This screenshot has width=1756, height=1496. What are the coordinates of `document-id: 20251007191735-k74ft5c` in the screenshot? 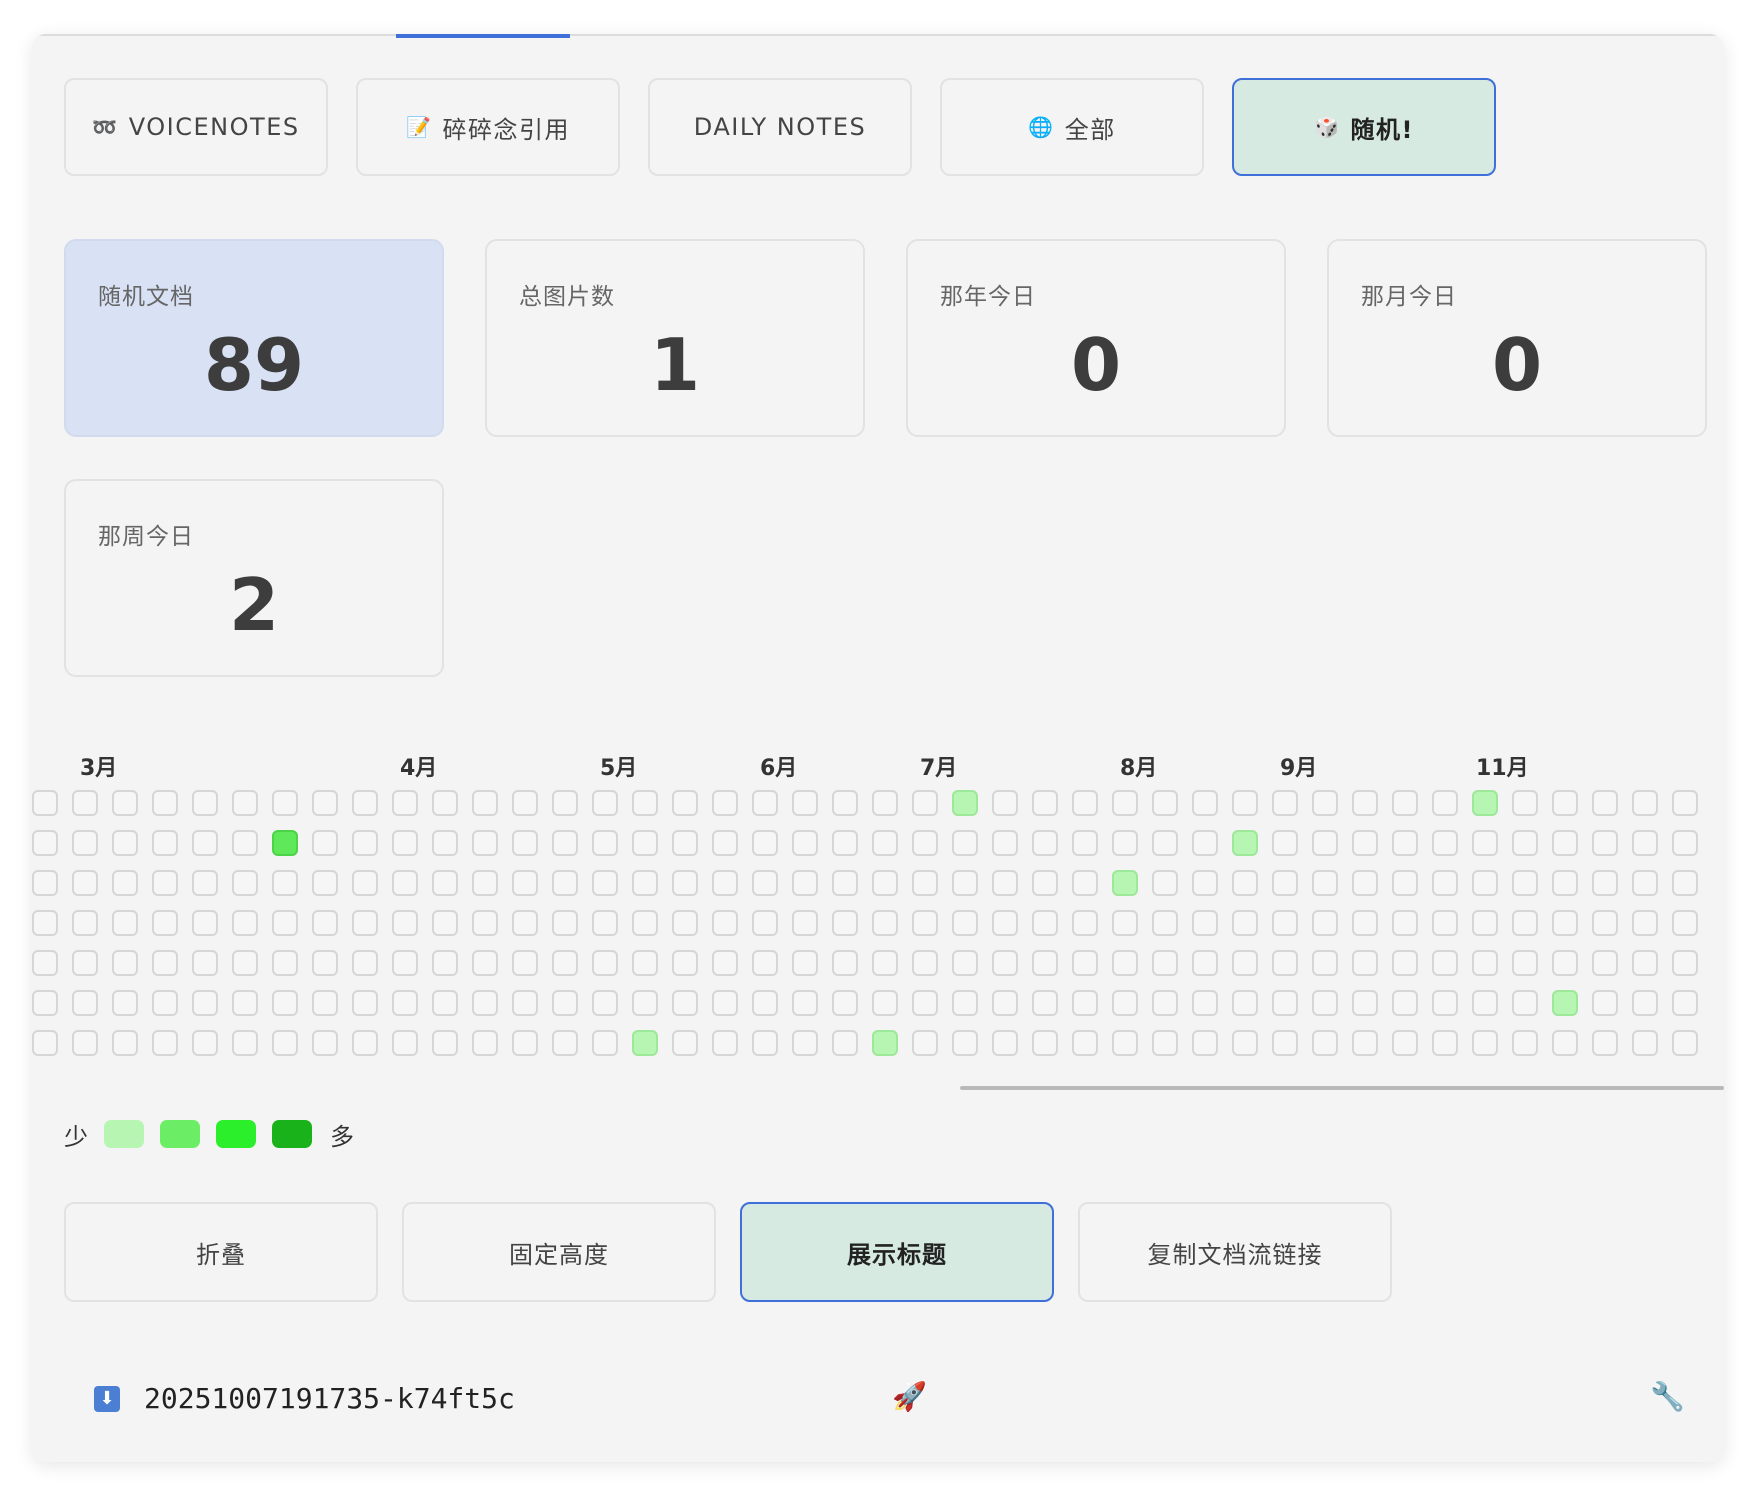 It's located at (329, 1398).